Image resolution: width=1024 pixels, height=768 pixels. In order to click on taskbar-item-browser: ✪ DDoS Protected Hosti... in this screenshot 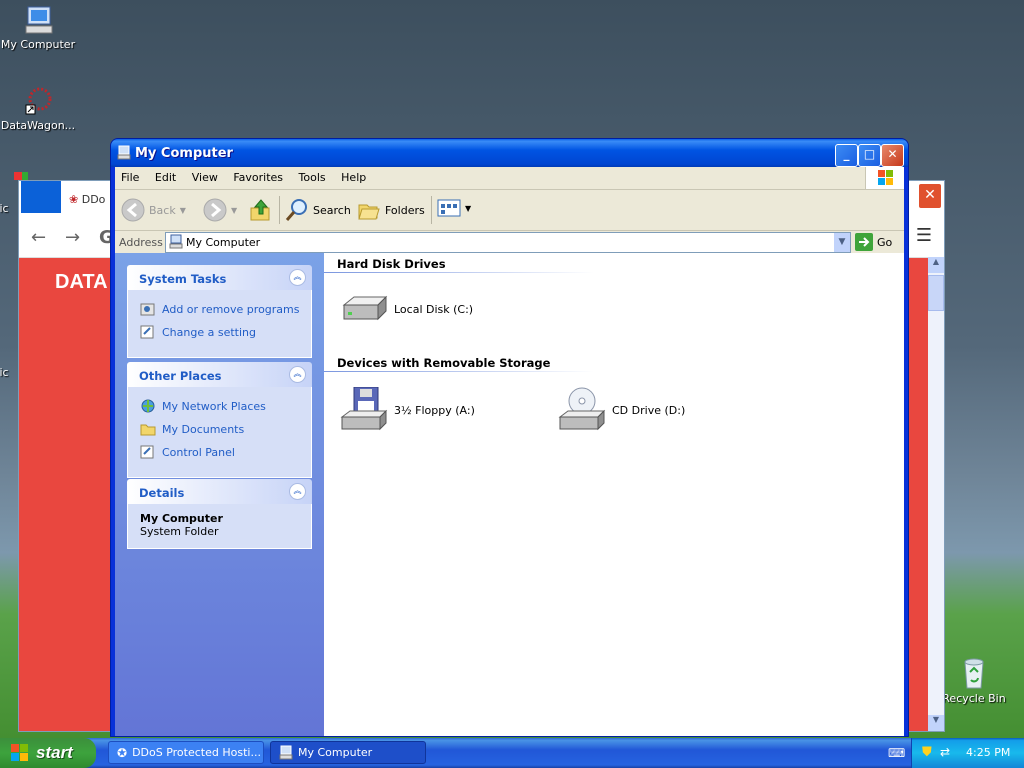, I will do `click(186, 752)`.